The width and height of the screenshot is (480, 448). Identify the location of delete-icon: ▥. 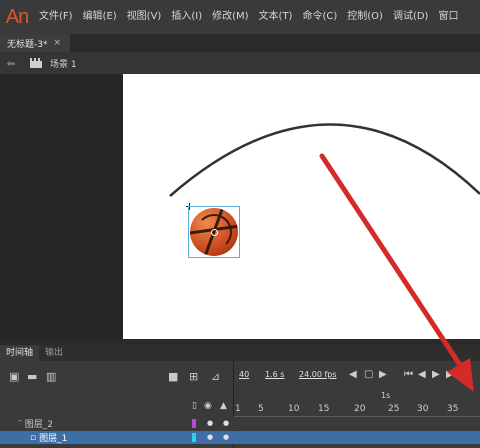
(51, 376).